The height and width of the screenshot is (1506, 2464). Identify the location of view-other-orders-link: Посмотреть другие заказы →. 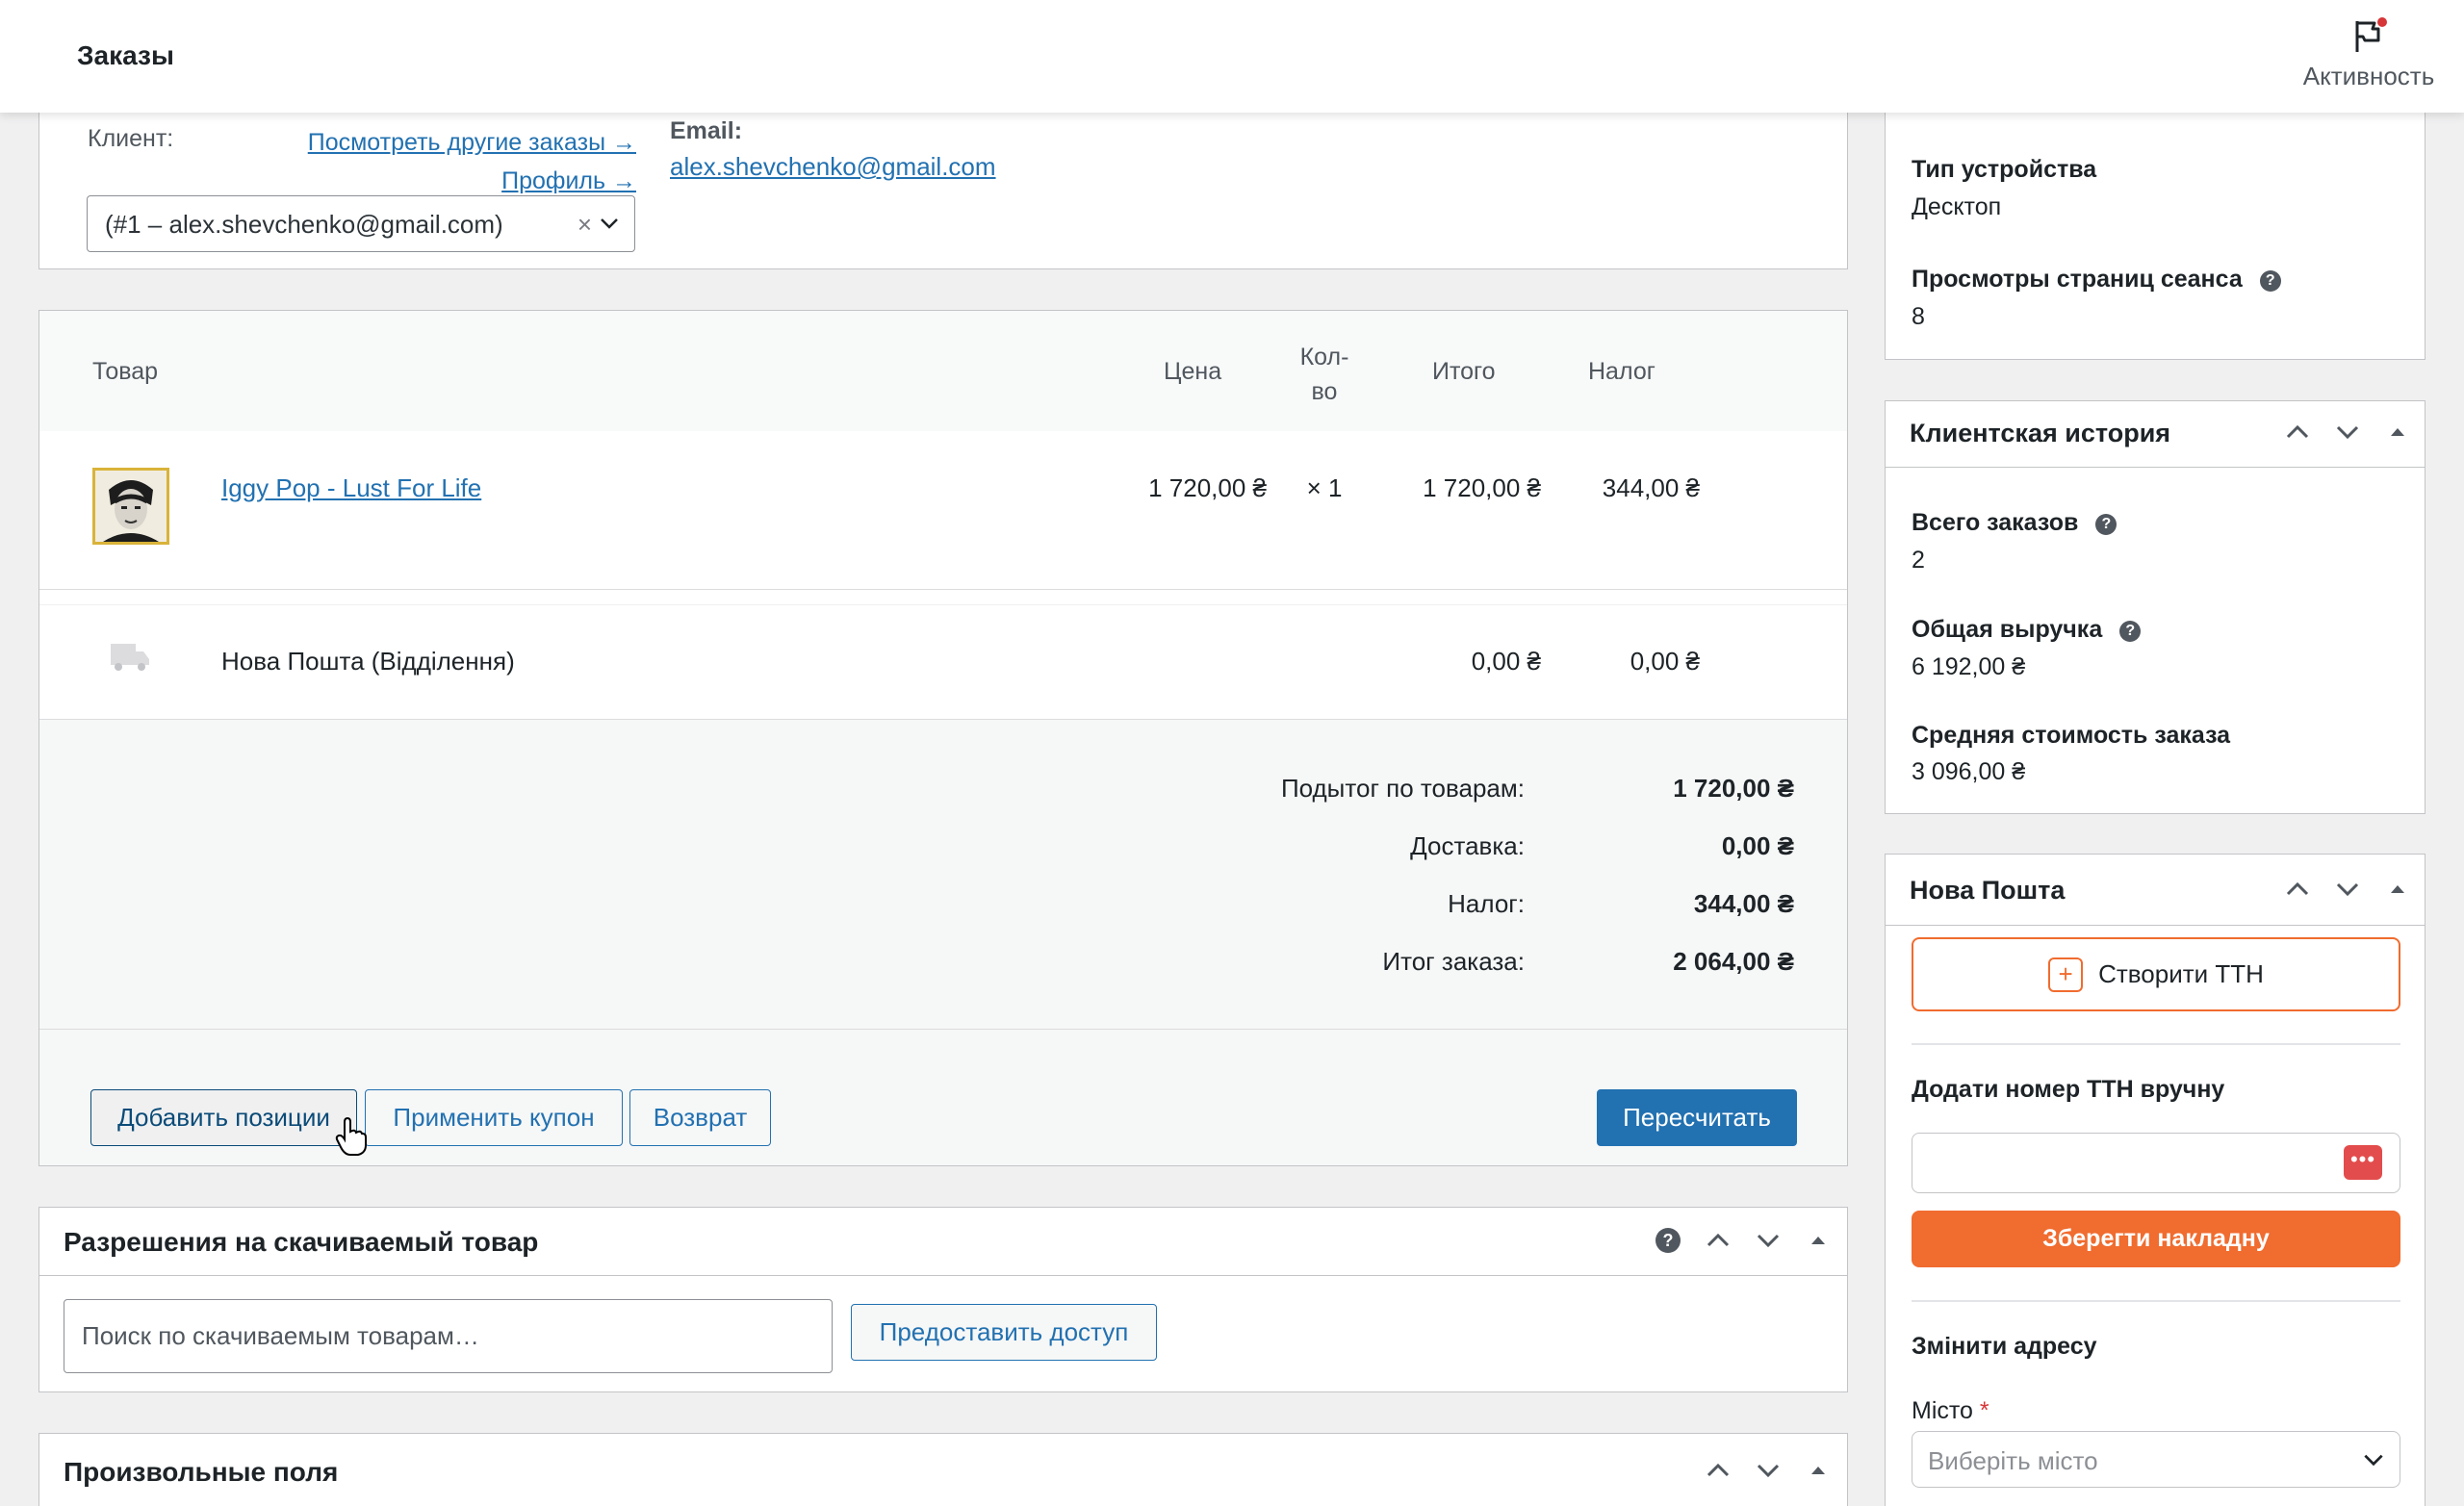
(453, 142).